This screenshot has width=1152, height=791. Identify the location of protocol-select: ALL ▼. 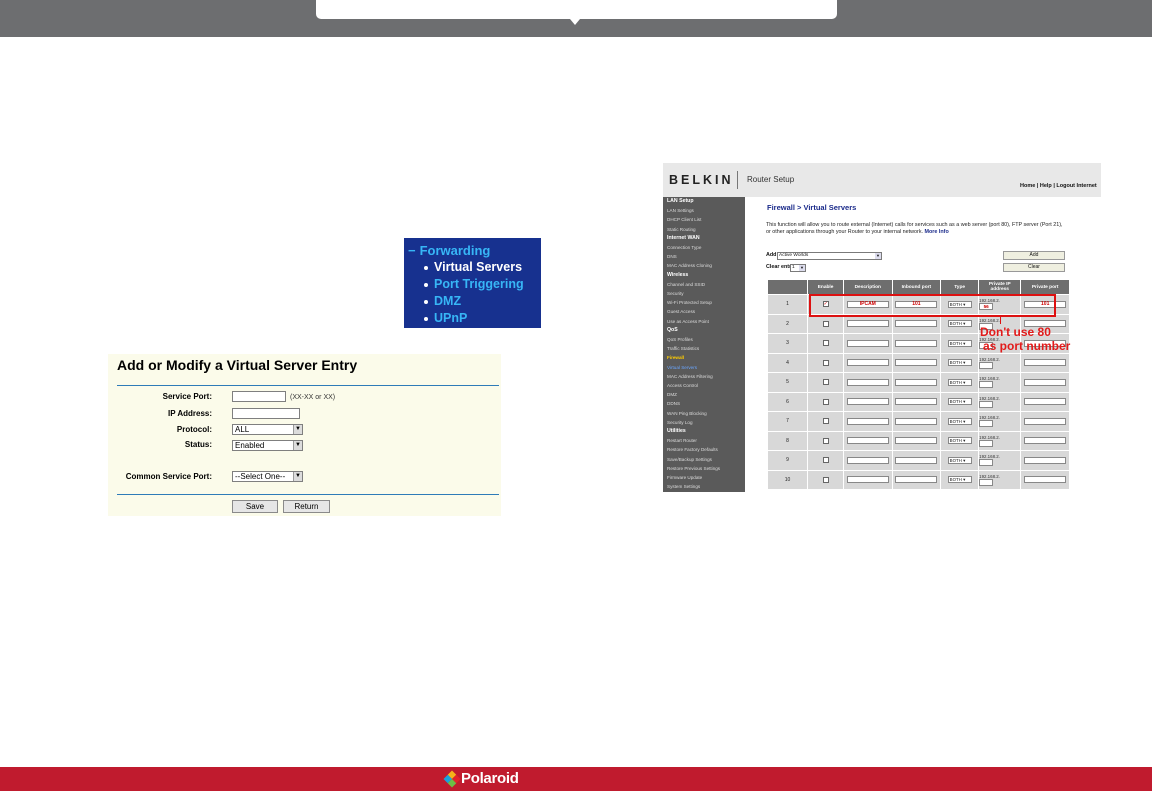
(267, 429).